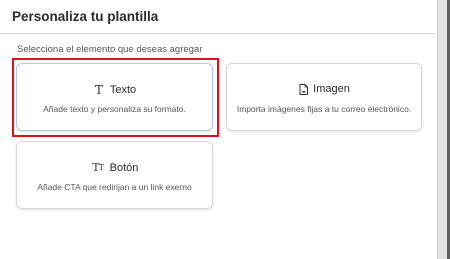  What do you see at coordinates (85, 16) in the screenshot?
I see `page-title: Personaliza tu plantilla` at bounding box center [85, 16].